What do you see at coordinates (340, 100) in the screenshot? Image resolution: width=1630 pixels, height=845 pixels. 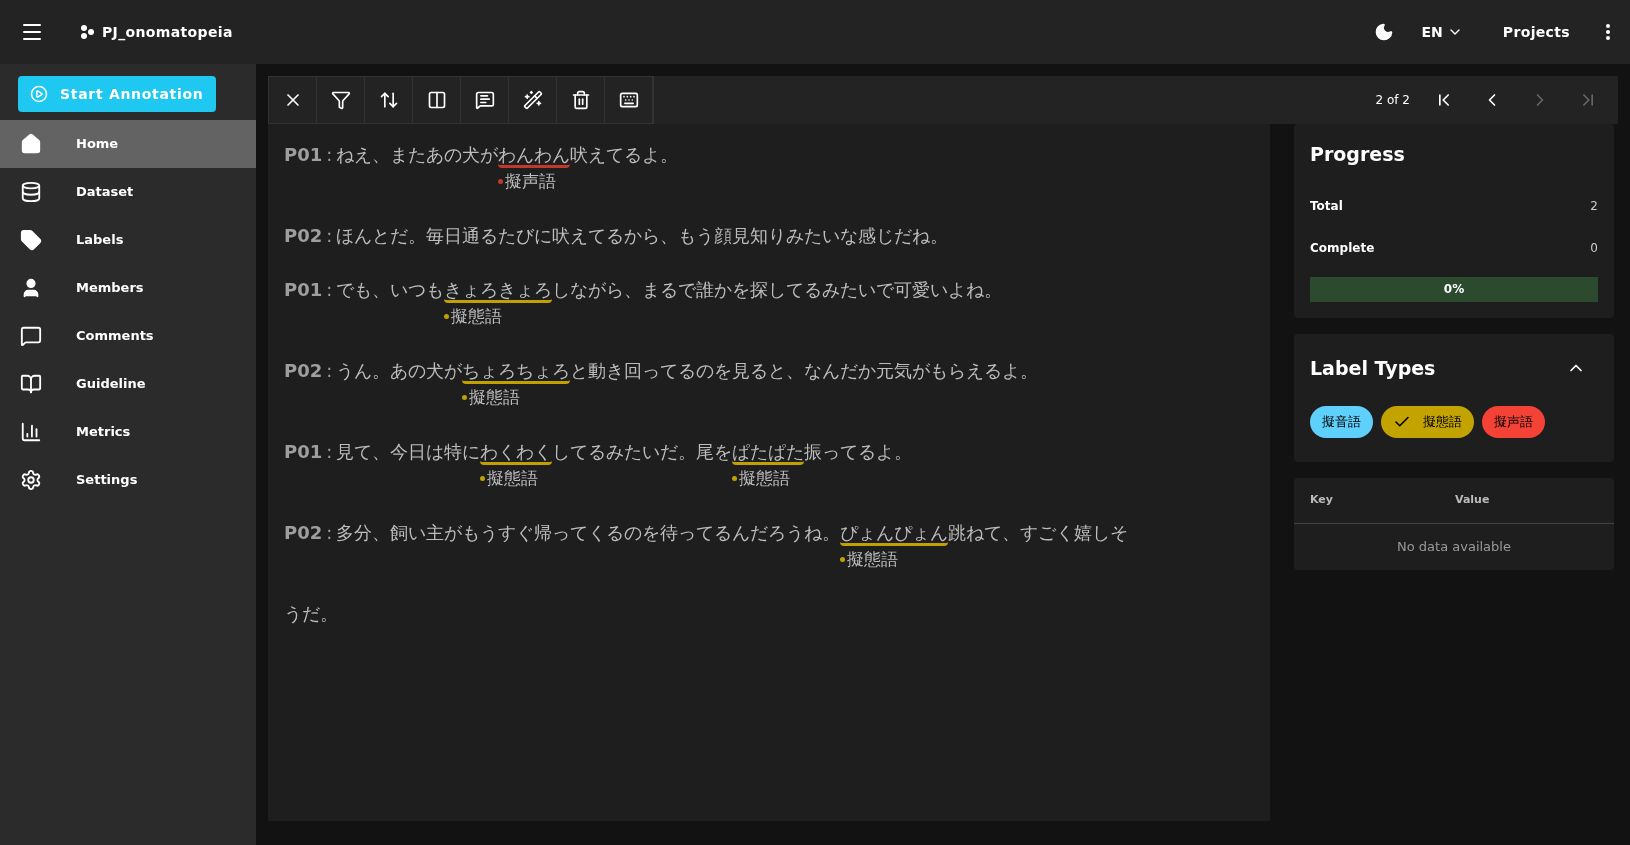 I see `filter-icon` at bounding box center [340, 100].